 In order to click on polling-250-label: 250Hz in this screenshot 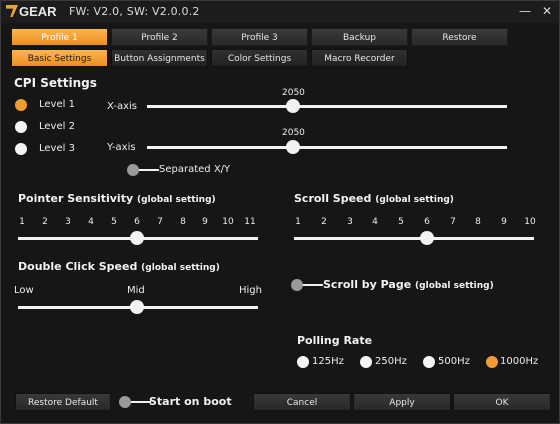, I will do `click(391, 361)`.